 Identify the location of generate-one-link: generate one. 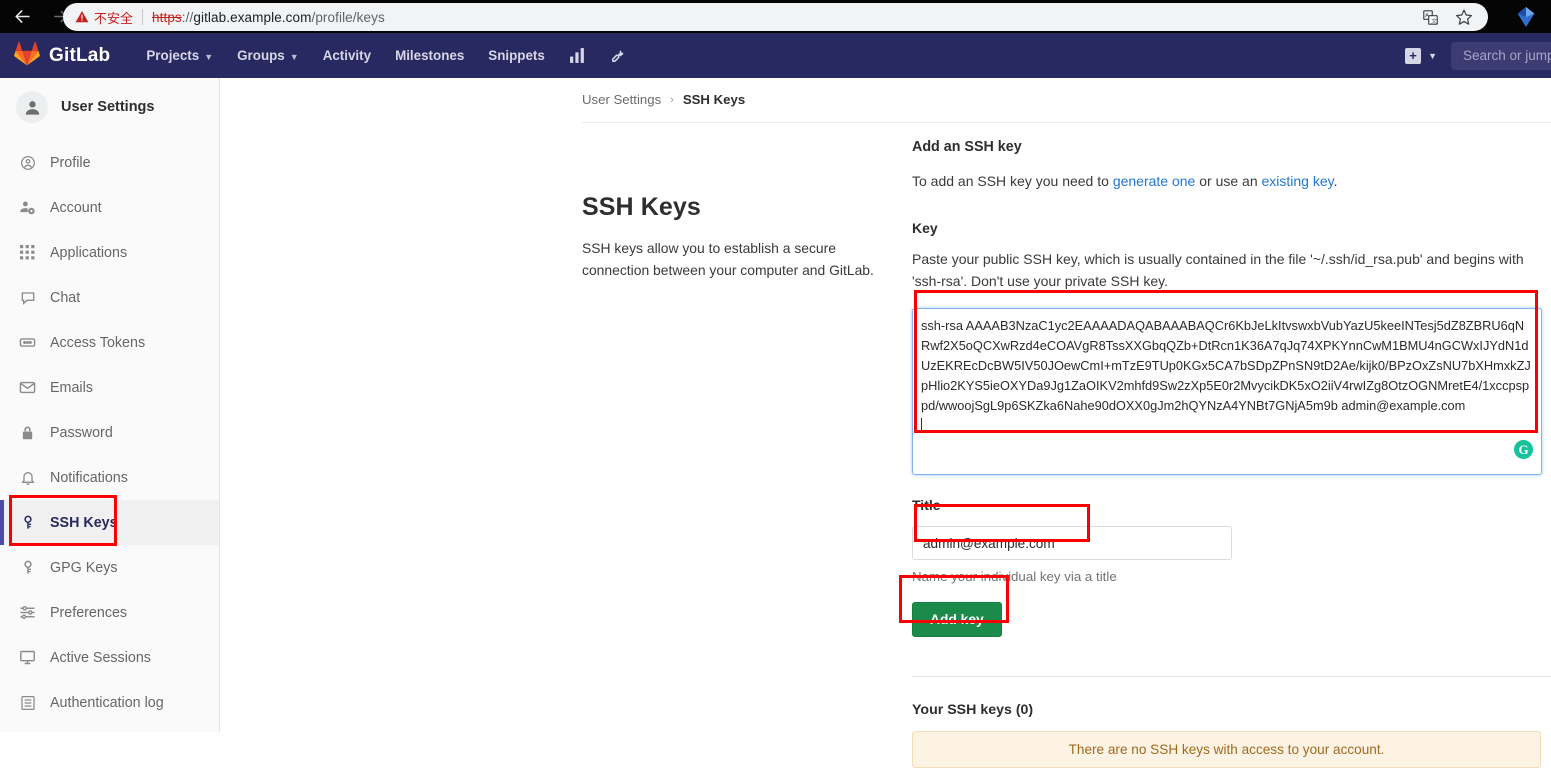
(1154, 181).